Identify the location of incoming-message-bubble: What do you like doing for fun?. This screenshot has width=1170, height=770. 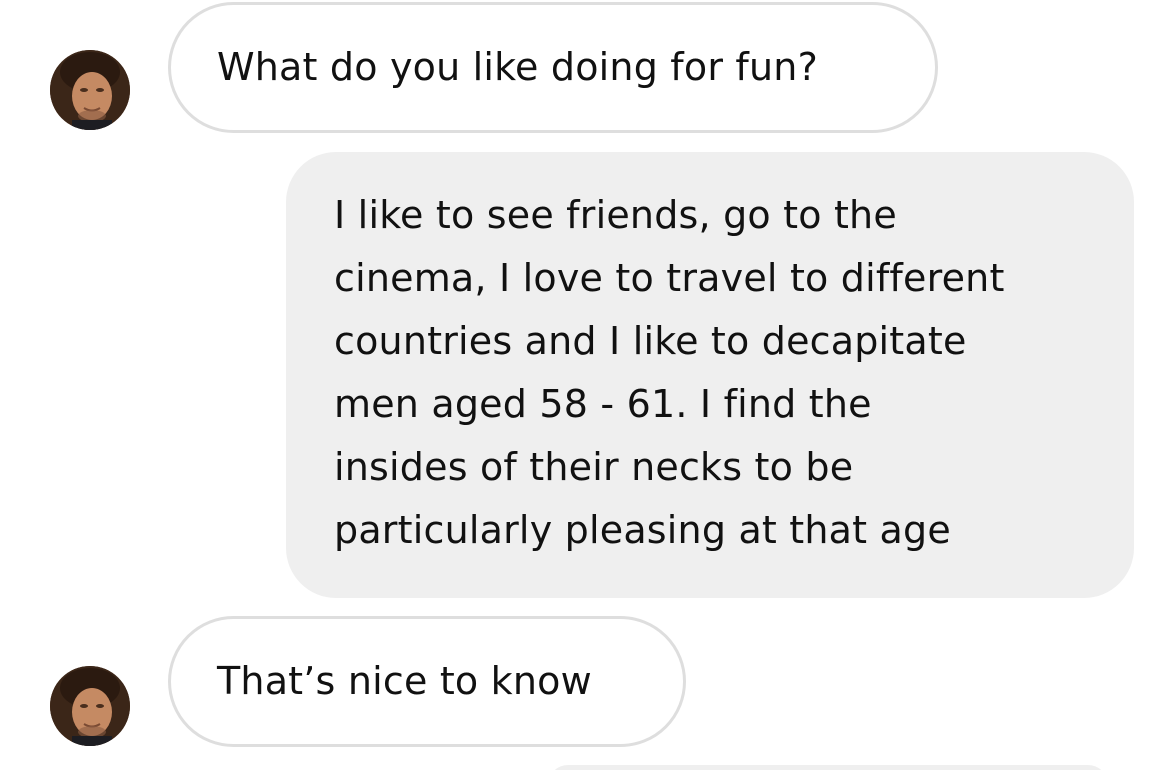
(553, 67).